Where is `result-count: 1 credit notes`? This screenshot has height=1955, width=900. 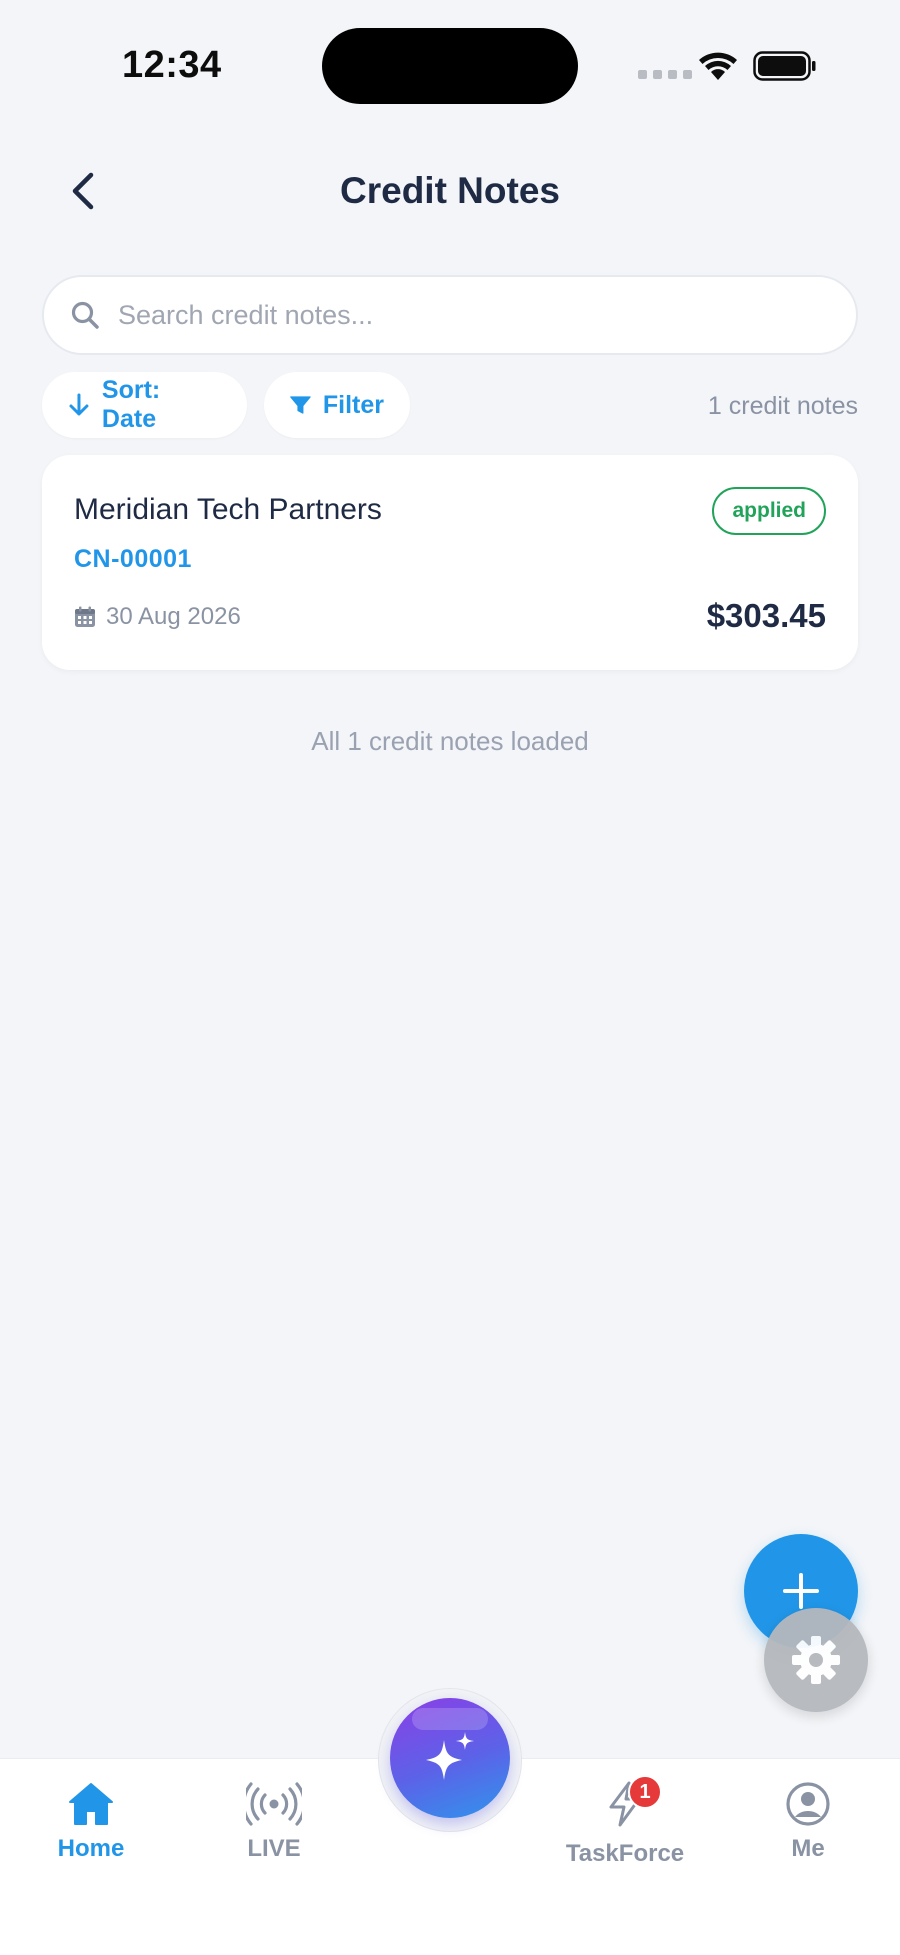 result-count: 1 credit notes is located at coordinates (782, 406).